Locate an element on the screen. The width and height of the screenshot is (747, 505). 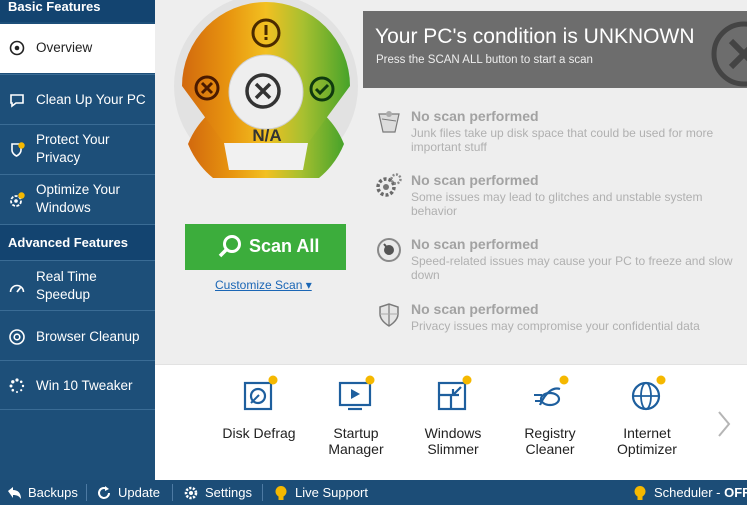
tool-label: Windows Slimmer is located at coordinates (453, 441).